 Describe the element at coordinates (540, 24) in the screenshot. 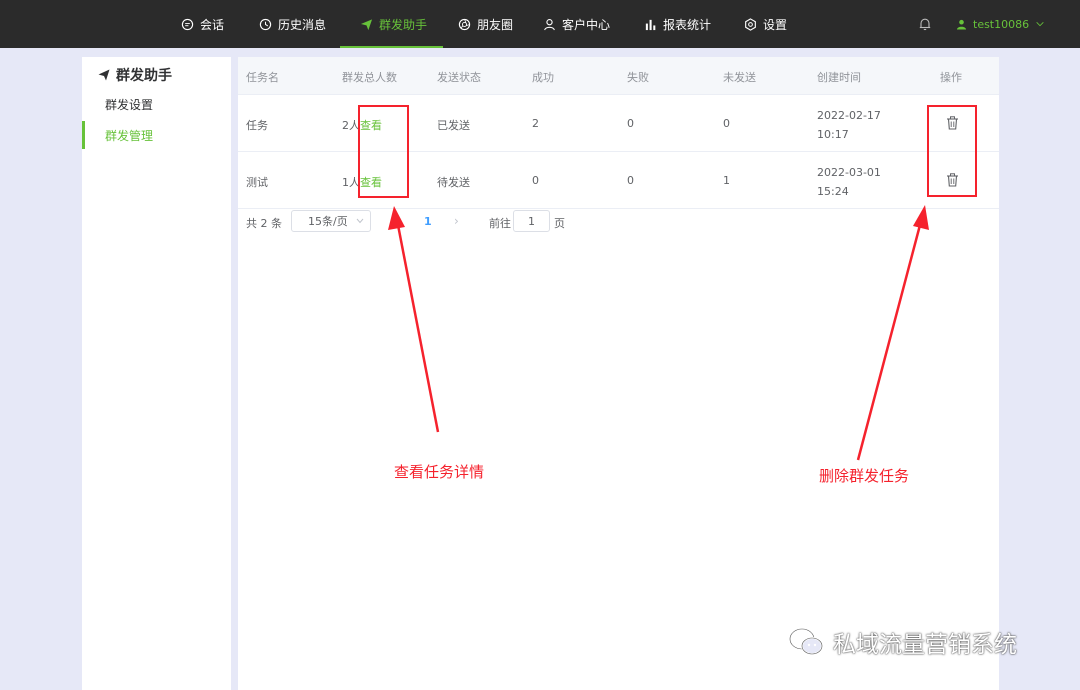

I see `top-nav-bar: 会话 历史消息 群发助手 朋友圈 客户中心 报表统计 设置 test10086` at that location.